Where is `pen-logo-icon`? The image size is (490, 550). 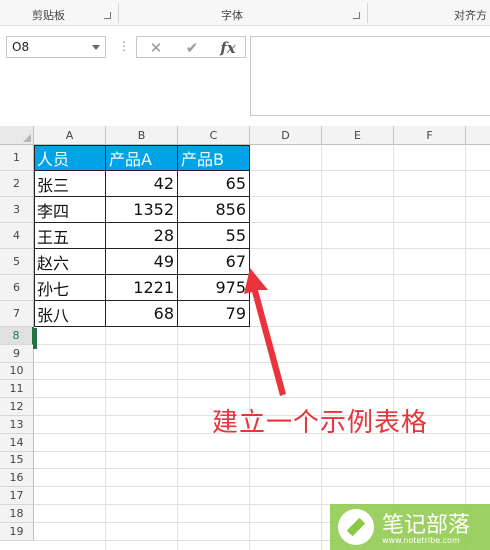
pen-logo-icon is located at coordinates (356, 527).